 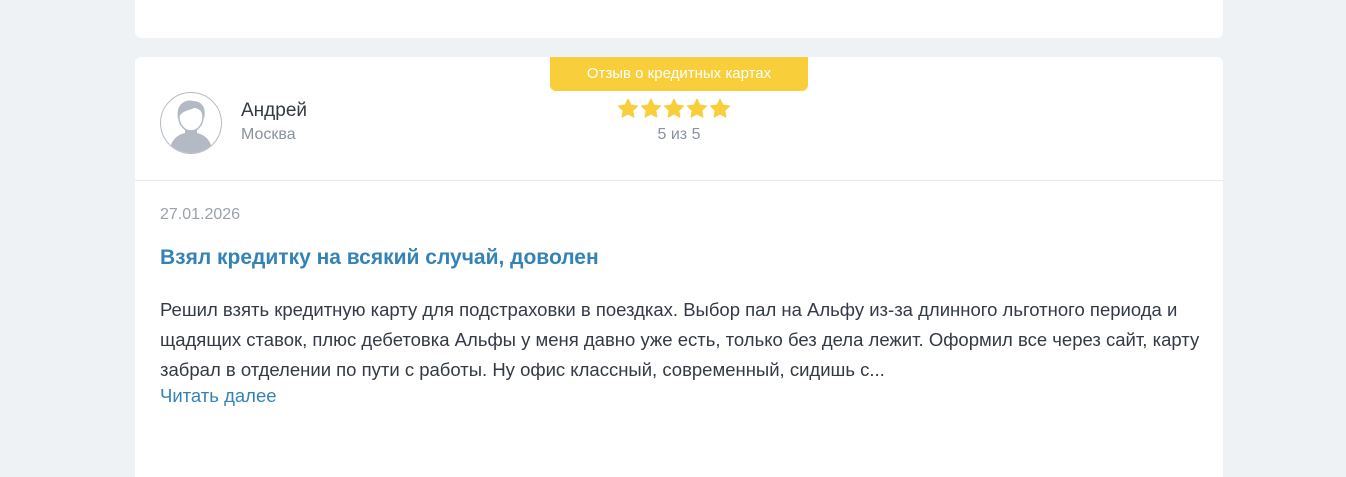 I want to click on header-divider, so click(x=679, y=180).